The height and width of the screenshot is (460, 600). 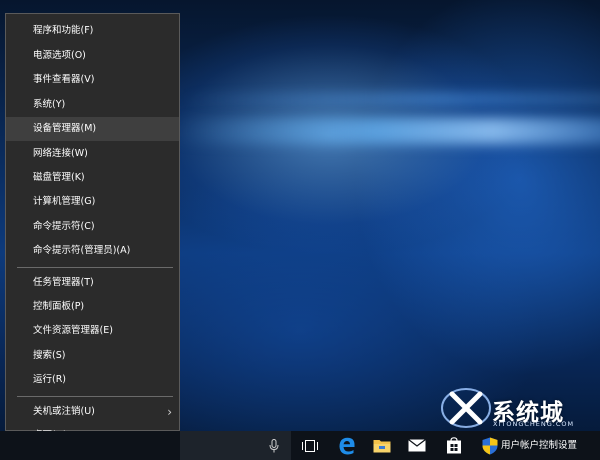 I want to click on uac-settings-label: 用户帐户控制设置, so click(x=539, y=445).